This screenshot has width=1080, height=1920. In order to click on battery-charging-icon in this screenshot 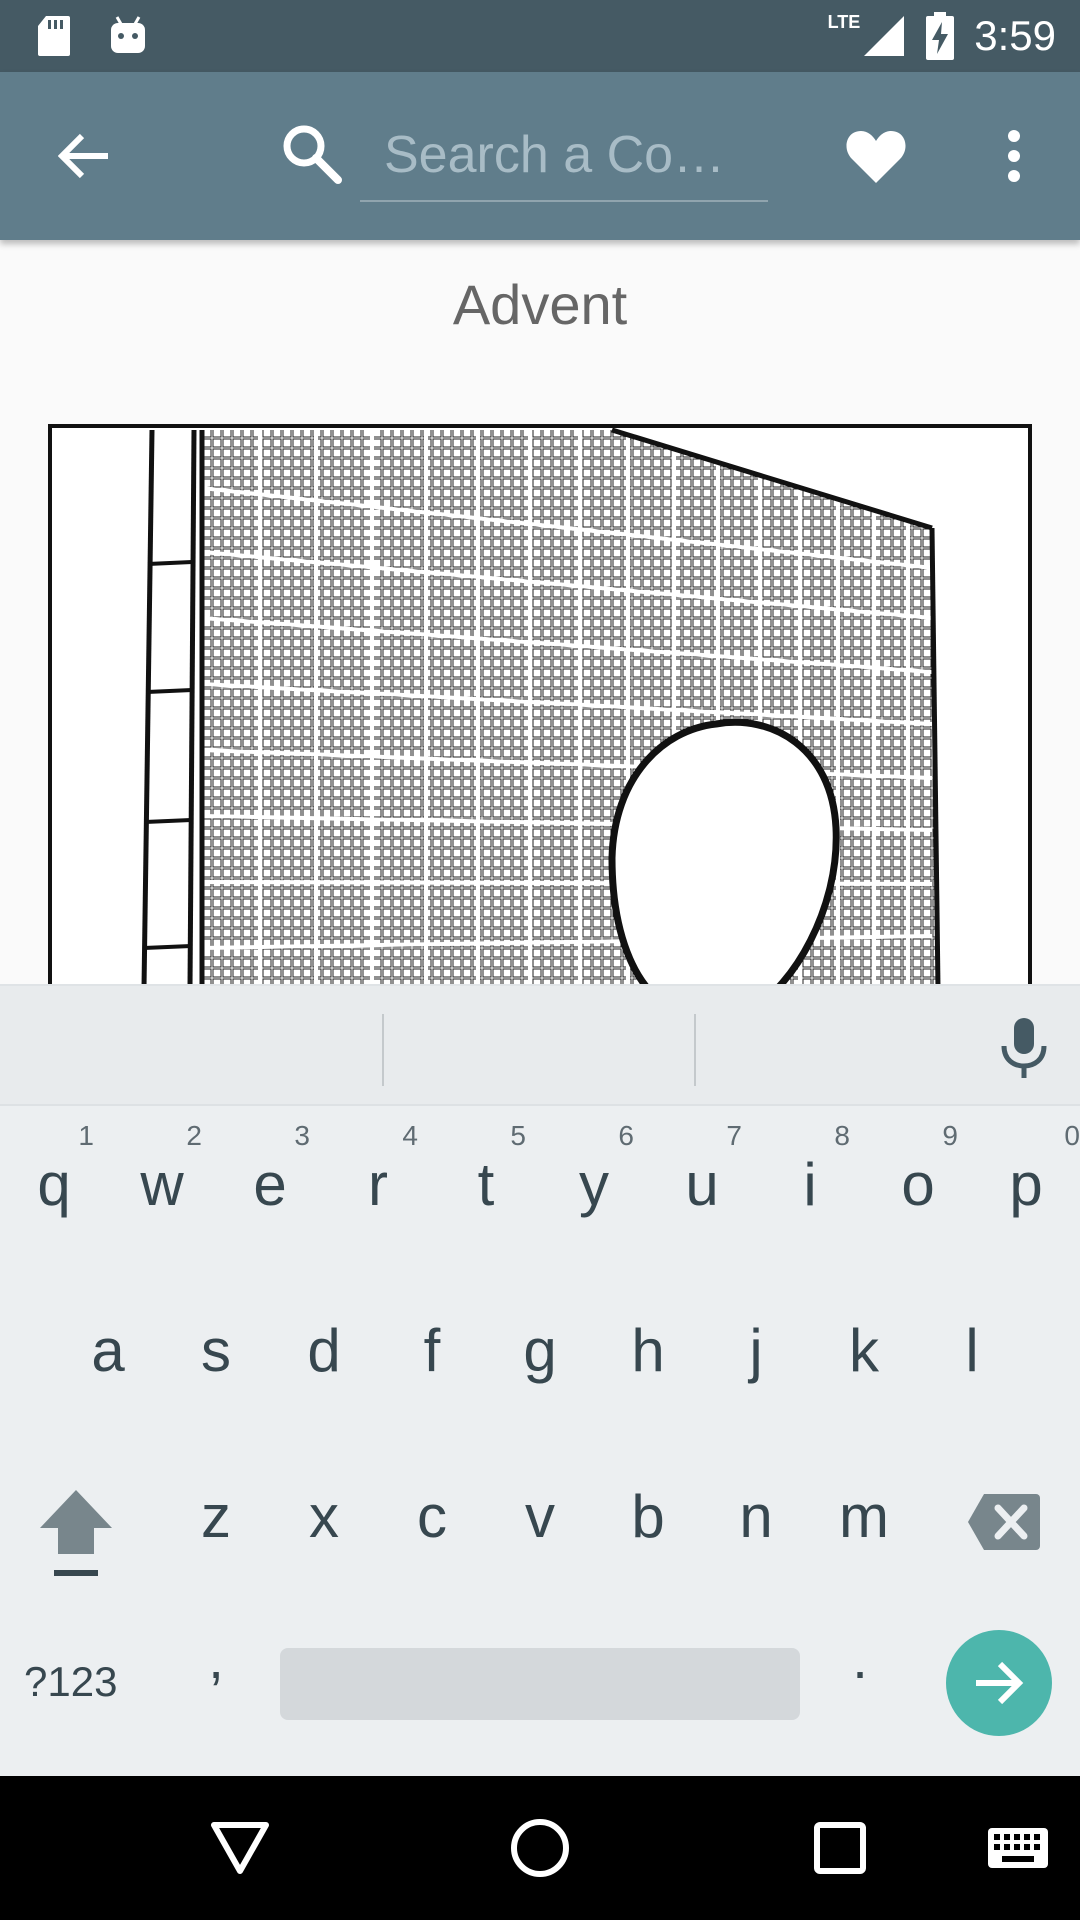, I will do `click(940, 36)`.